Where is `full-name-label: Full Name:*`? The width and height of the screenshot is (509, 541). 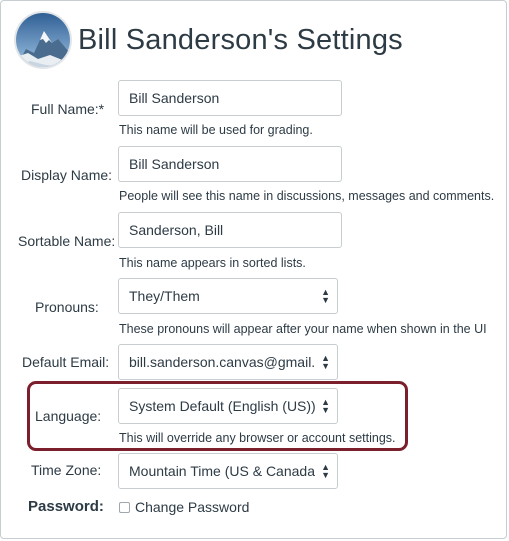
full-name-label: Full Name:* is located at coordinates (68, 109).